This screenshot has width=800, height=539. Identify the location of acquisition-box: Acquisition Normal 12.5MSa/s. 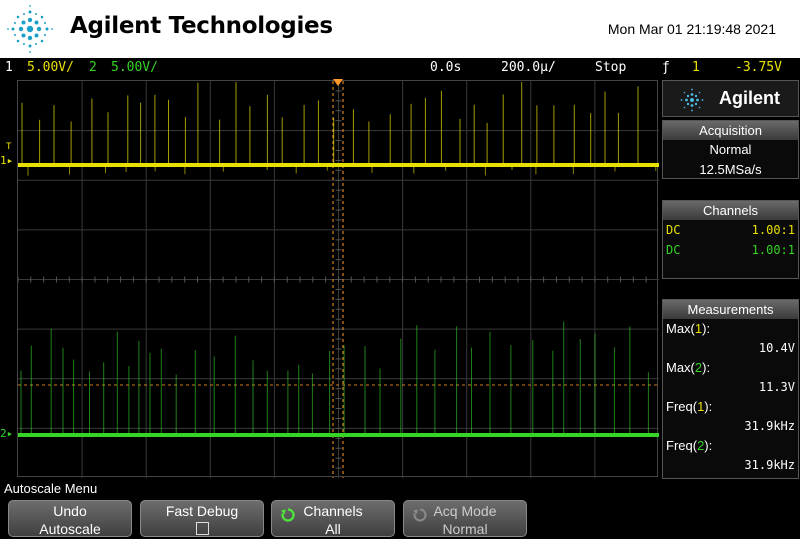
(730, 149).